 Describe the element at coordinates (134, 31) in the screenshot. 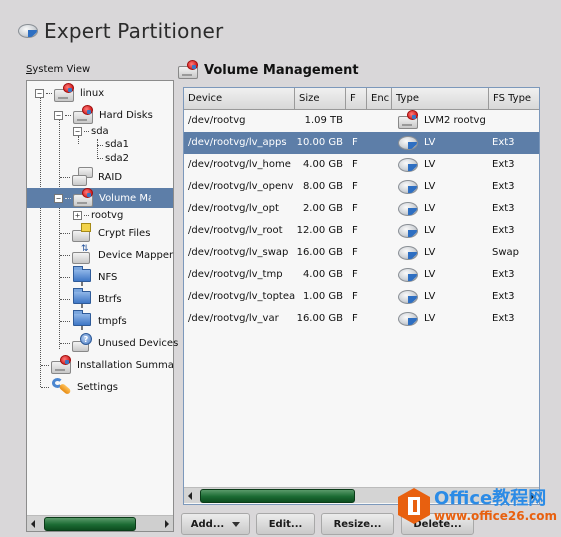

I see `window-title: Expert Partitioner` at that location.